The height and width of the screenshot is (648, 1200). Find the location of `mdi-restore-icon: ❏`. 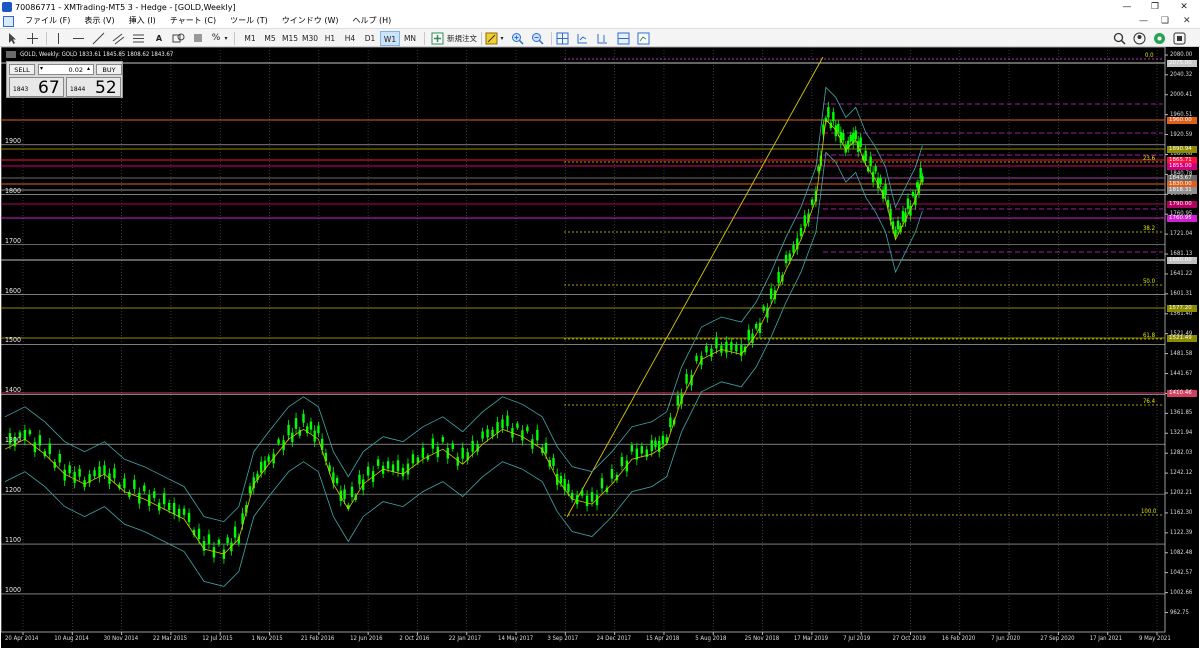

mdi-restore-icon: ❏ is located at coordinates (1165, 21).